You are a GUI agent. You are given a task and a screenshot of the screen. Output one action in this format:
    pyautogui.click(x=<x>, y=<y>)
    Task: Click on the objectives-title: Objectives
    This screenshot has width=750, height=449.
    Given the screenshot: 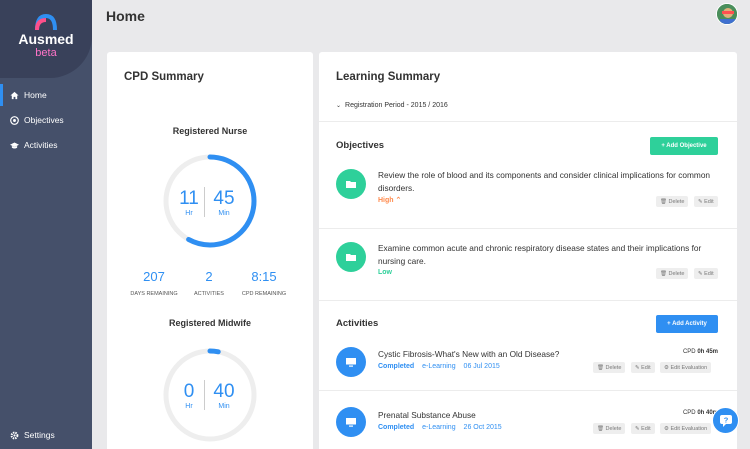 What is the action you would take?
    pyautogui.click(x=360, y=145)
    